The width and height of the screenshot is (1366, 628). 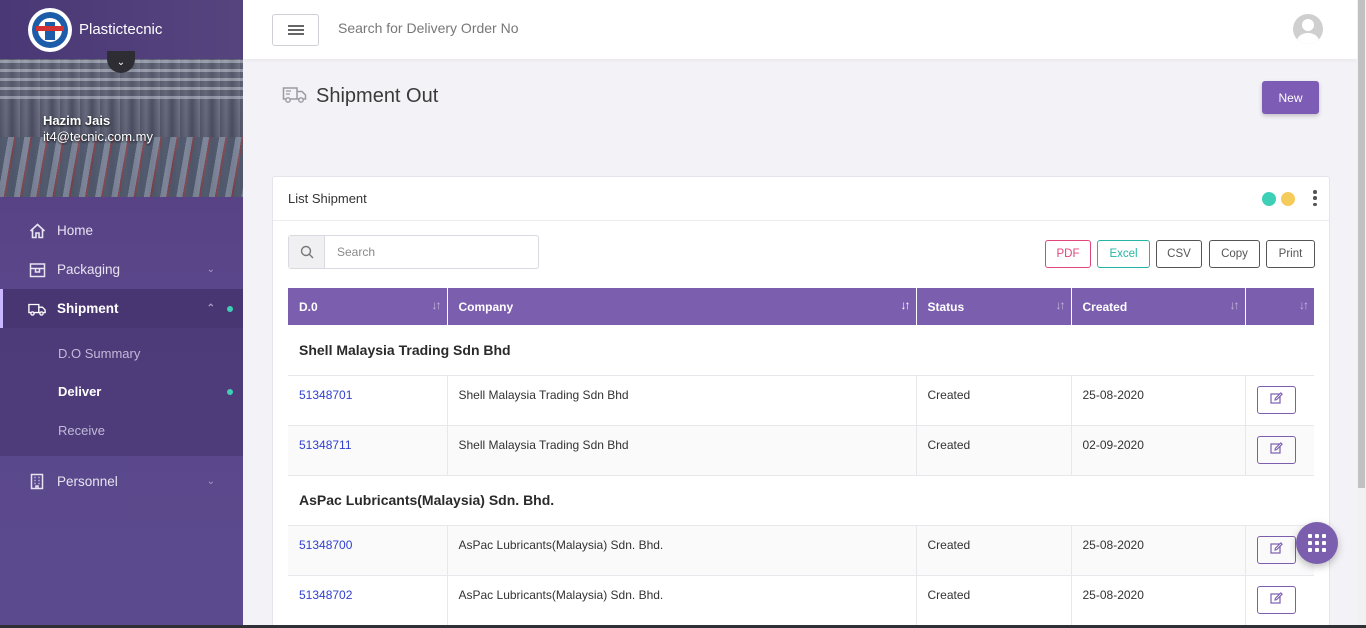 What do you see at coordinates (210, 308) in the screenshot?
I see `chevron-up-icon: ⌃` at bounding box center [210, 308].